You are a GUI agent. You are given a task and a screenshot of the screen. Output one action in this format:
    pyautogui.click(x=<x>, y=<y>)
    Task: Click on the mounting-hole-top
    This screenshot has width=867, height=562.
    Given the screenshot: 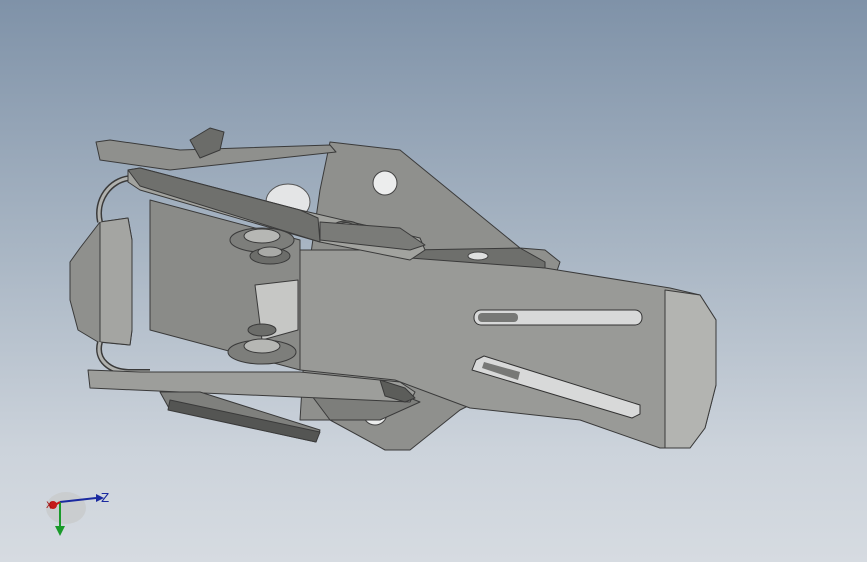 What is the action you would take?
    pyautogui.click(x=385, y=183)
    